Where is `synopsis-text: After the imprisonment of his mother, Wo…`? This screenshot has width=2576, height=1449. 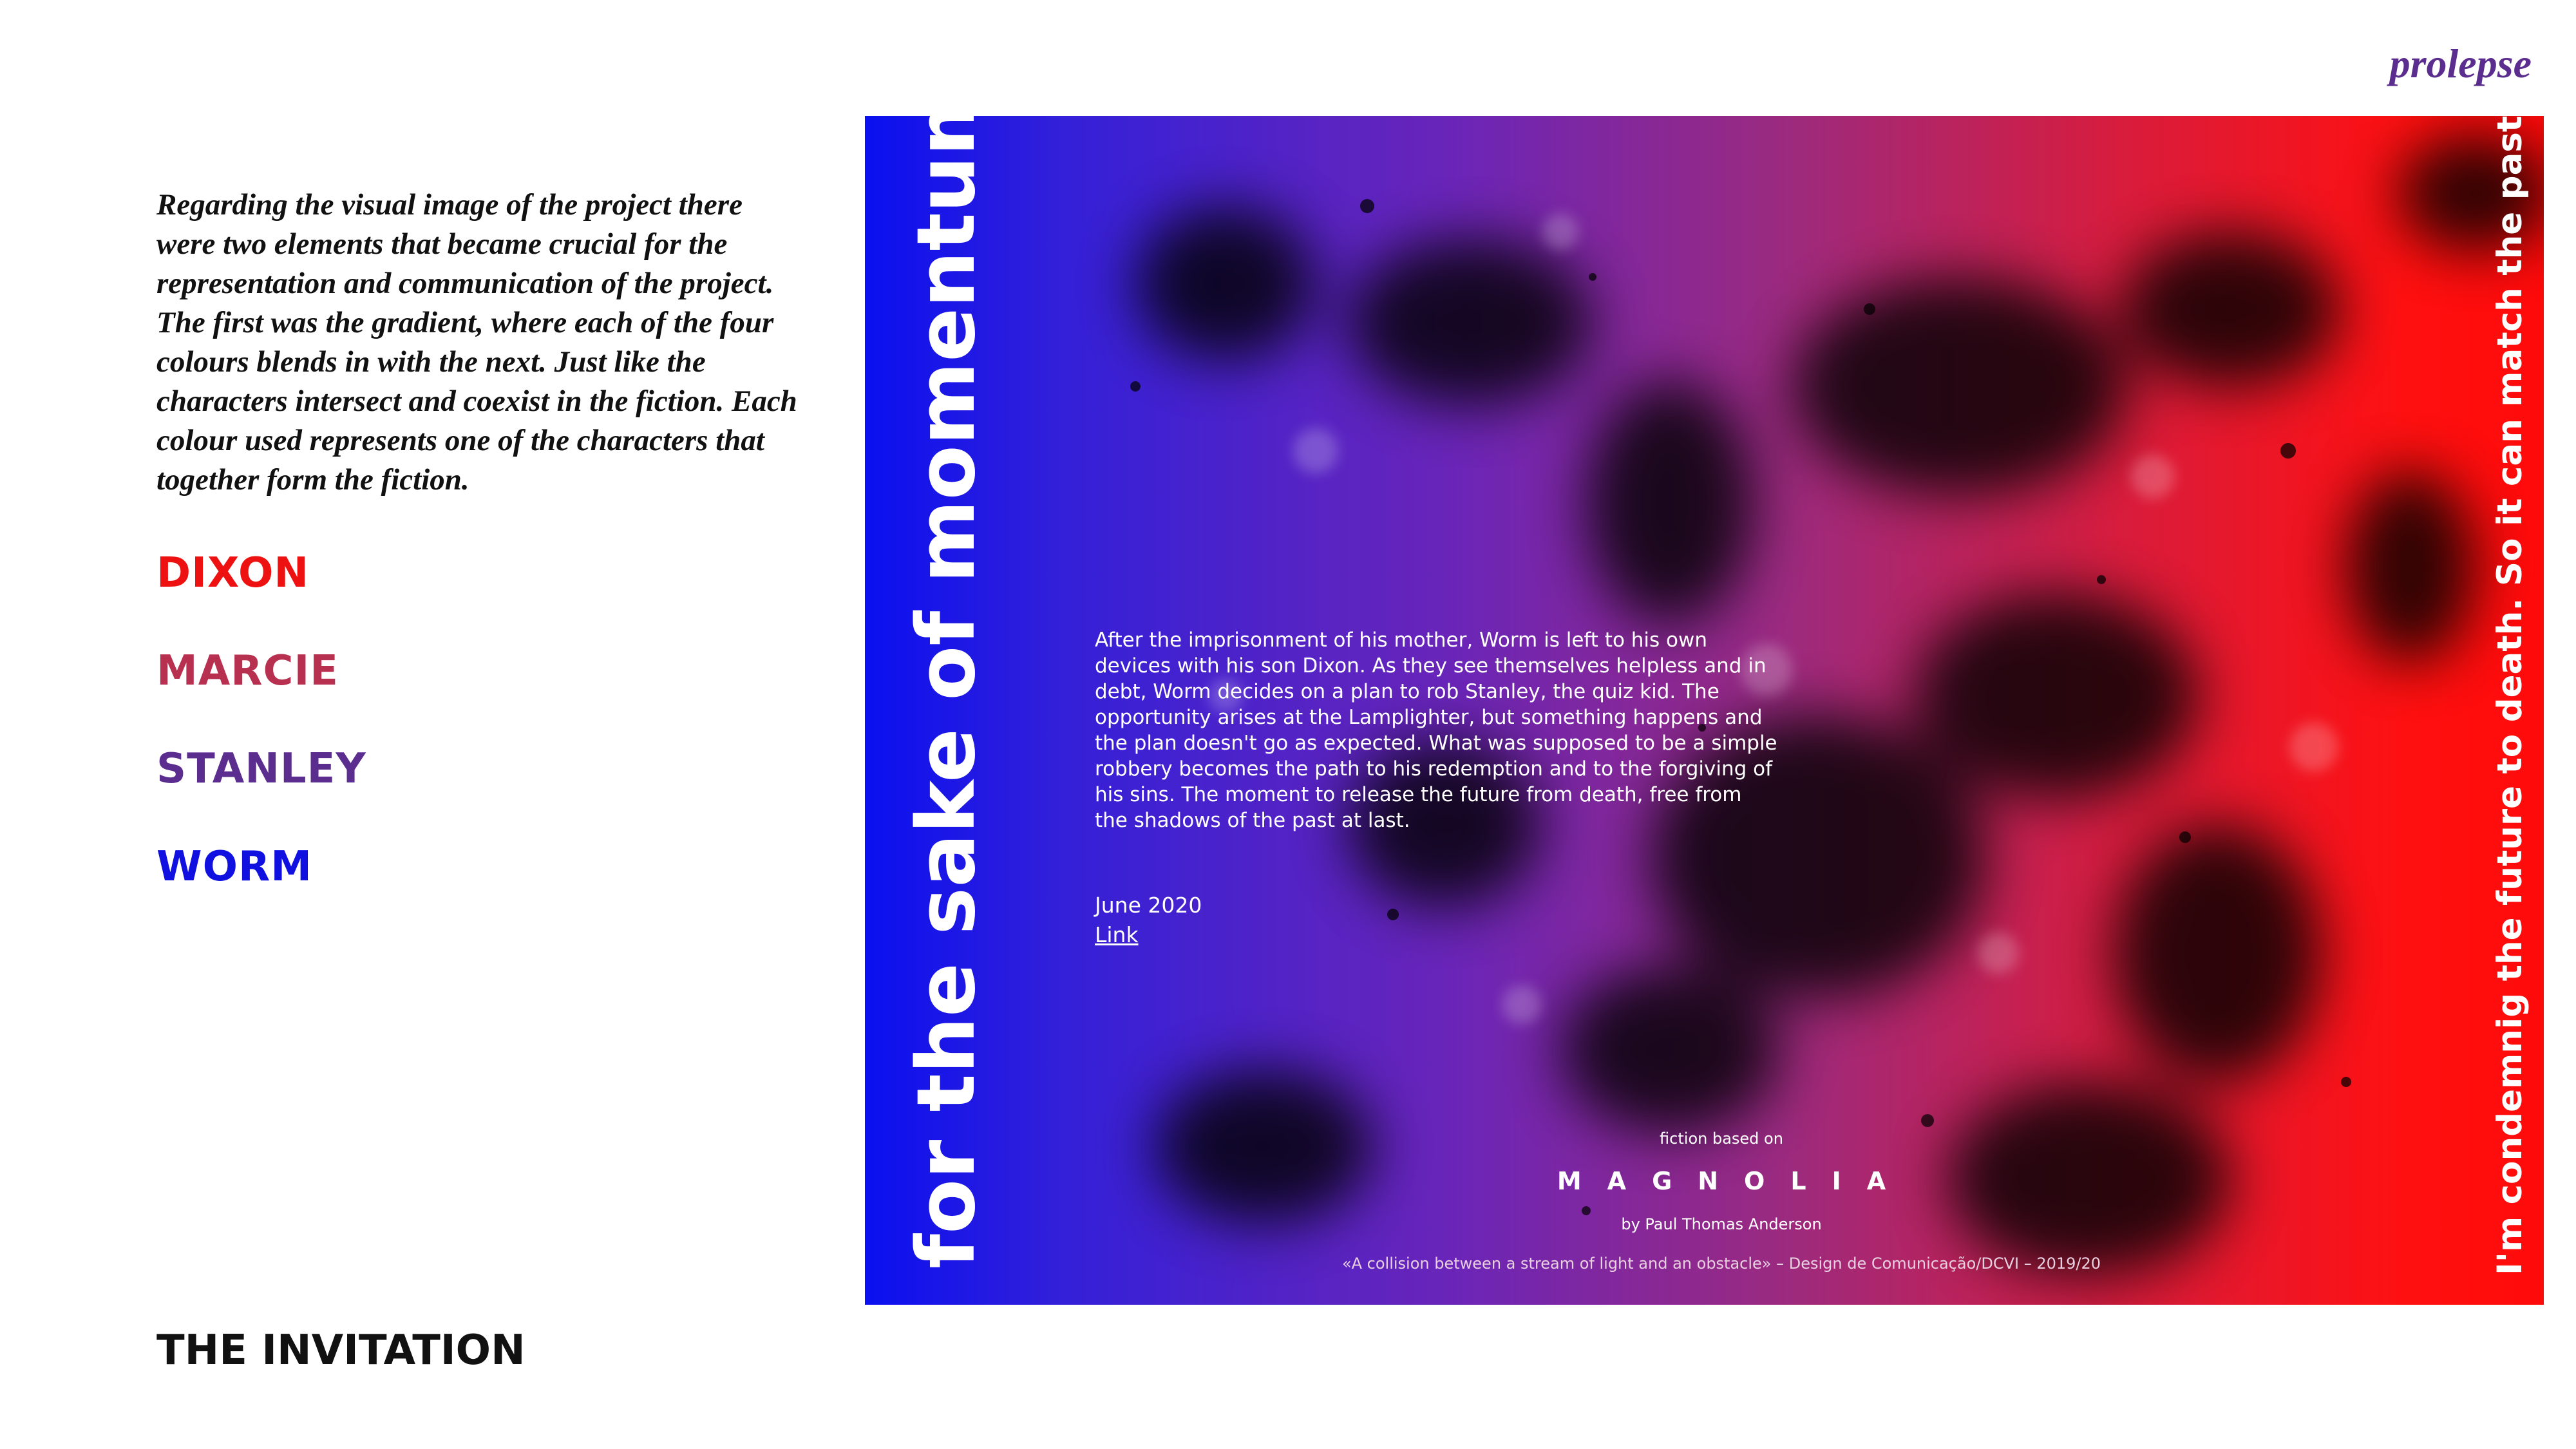 synopsis-text: After the imprisonment of his mother, Wo… is located at coordinates (1436, 730).